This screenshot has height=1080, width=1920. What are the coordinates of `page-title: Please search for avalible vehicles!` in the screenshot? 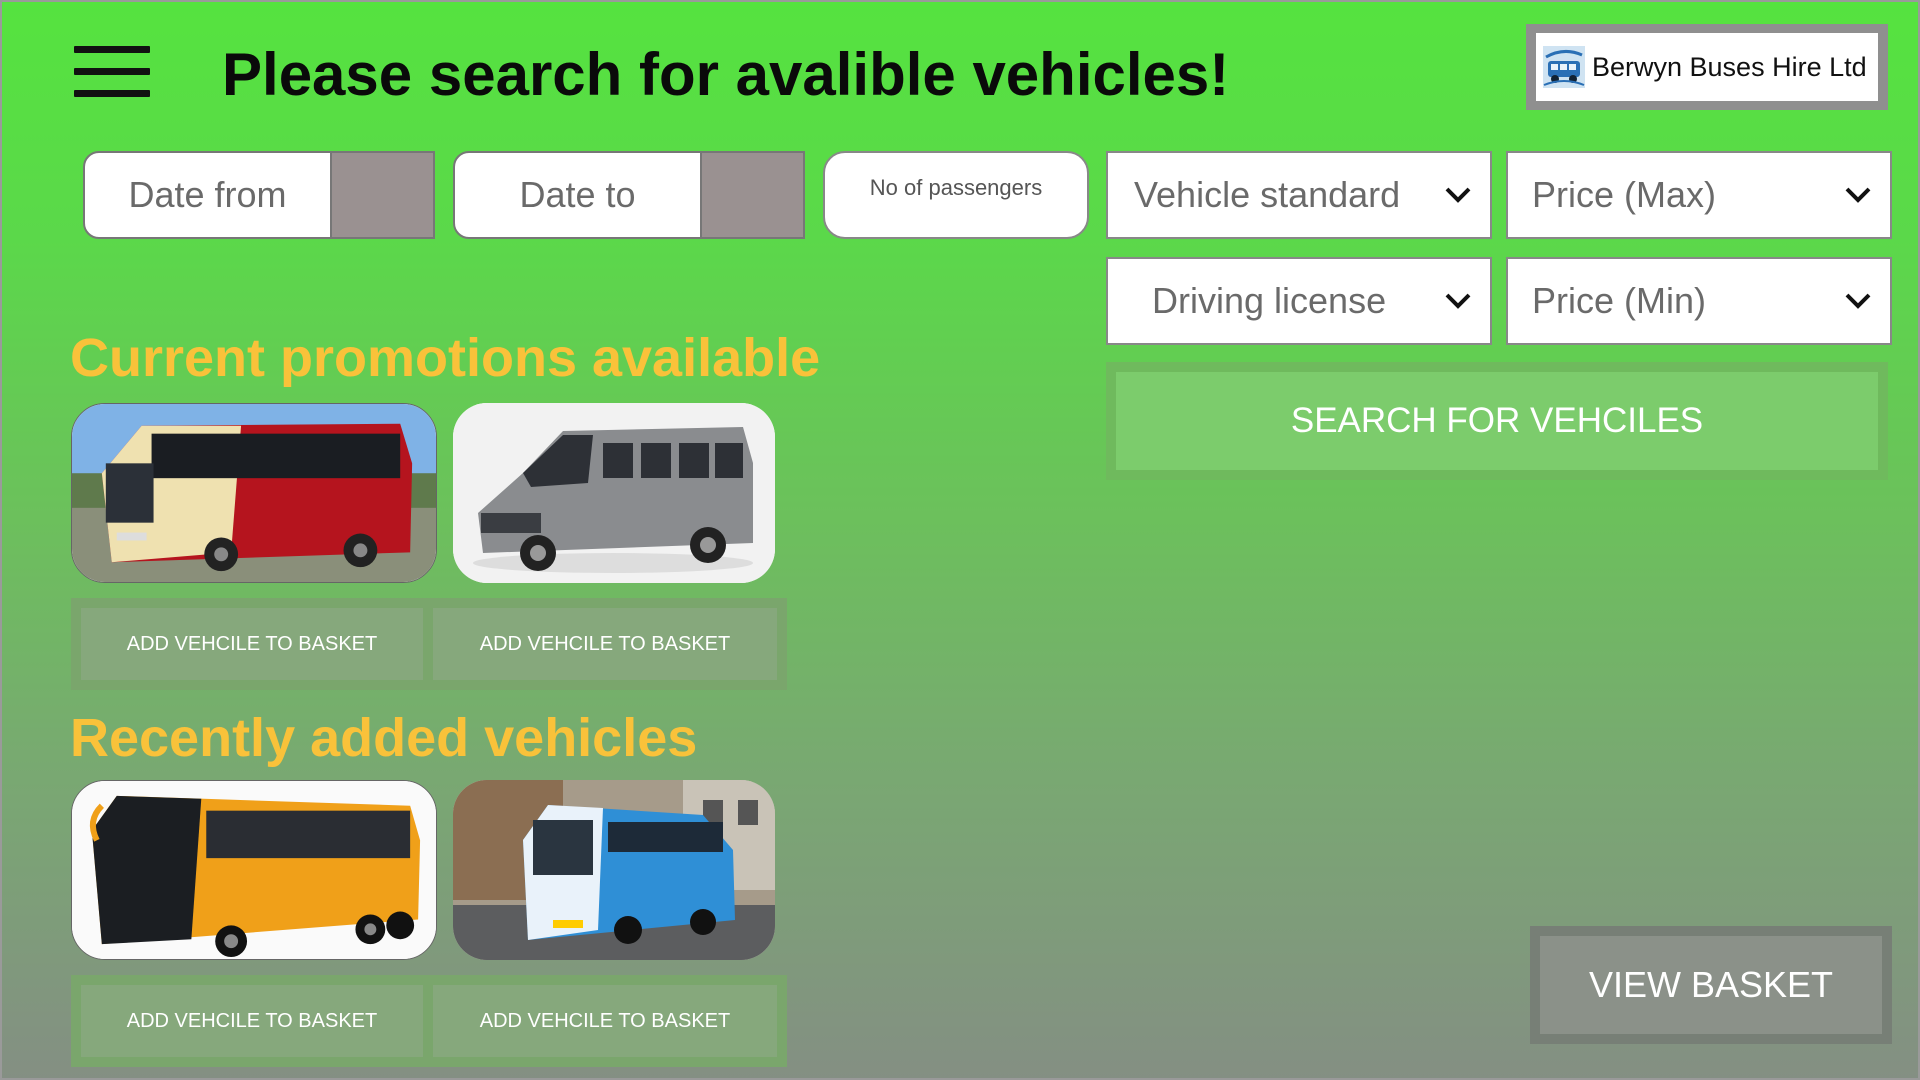 It's located at (726, 74).